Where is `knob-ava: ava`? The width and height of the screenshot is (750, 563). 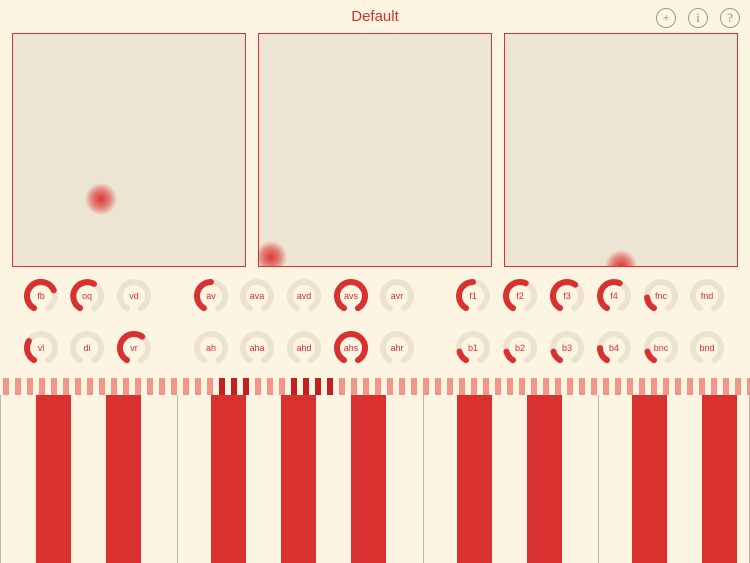 knob-ava: ava is located at coordinates (257, 296).